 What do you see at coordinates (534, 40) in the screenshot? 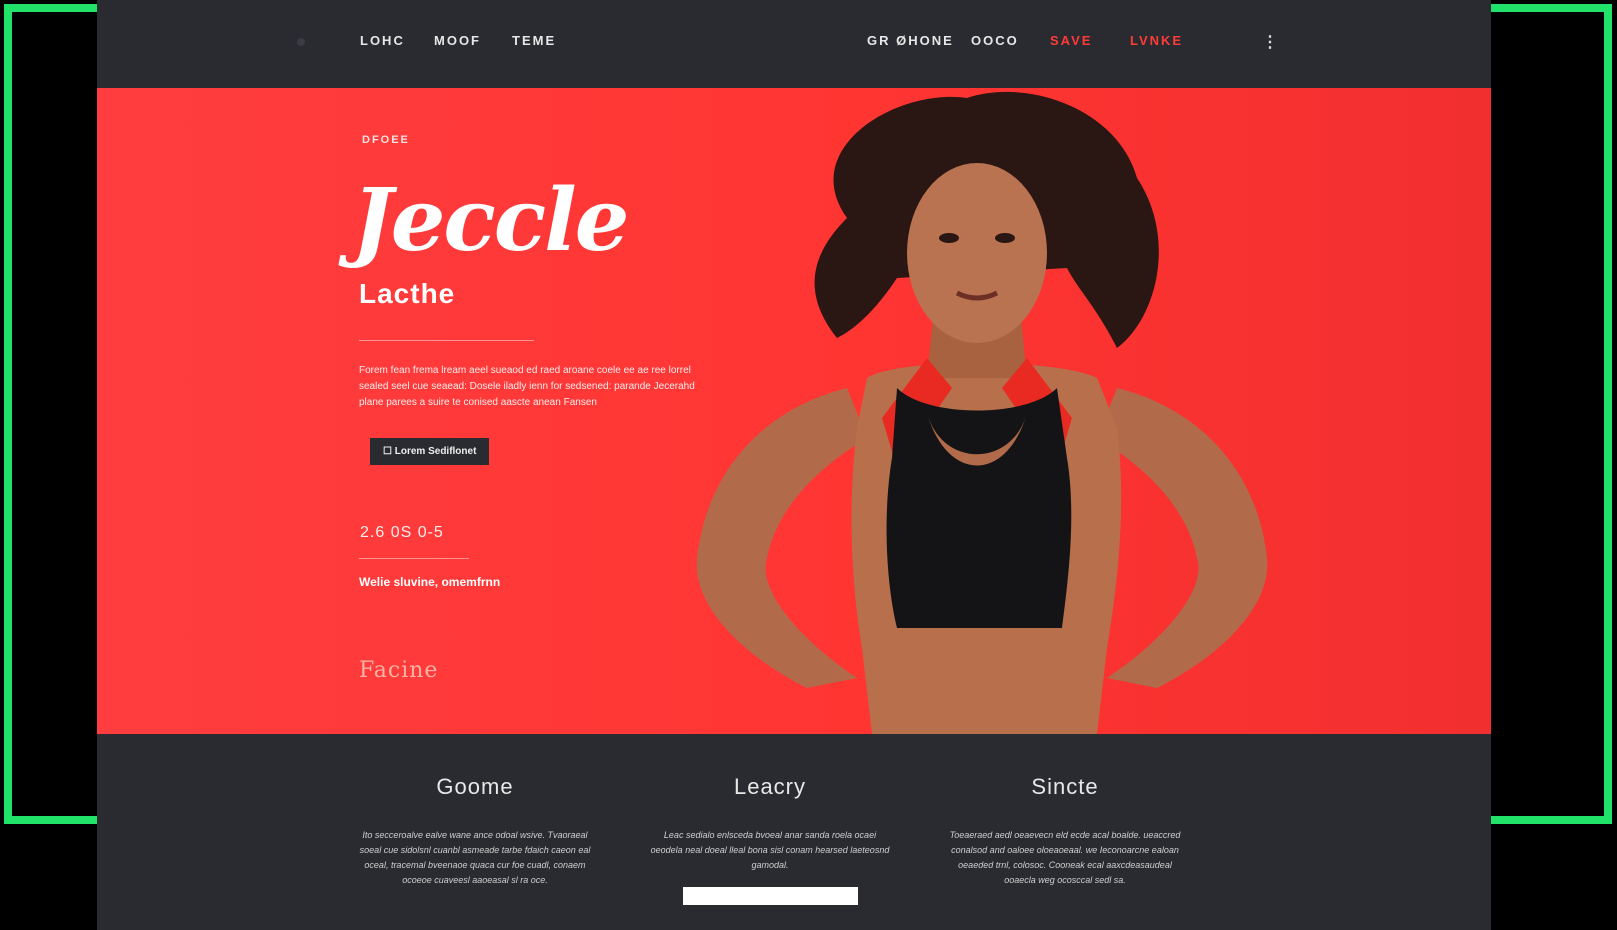
I see `nav-item-3: TEME` at bounding box center [534, 40].